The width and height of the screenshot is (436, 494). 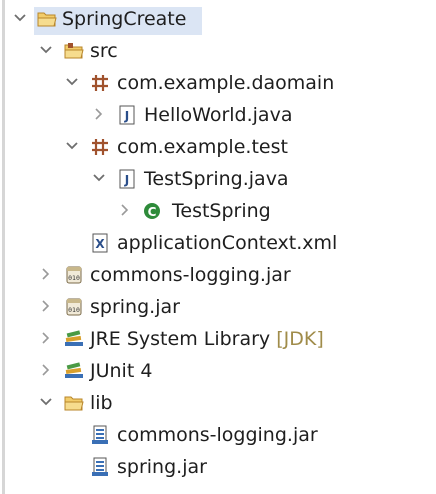 What do you see at coordinates (218, 403) in the screenshot?
I see `tree-item-lib: lib` at bounding box center [218, 403].